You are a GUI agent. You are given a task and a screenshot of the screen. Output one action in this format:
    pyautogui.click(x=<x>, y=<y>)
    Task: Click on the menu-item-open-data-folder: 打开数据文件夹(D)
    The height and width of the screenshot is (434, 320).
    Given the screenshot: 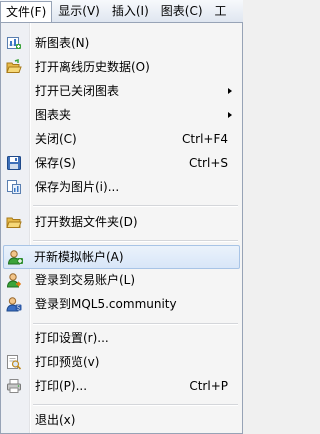 What is the action you would take?
    pyautogui.click(x=121, y=222)
    